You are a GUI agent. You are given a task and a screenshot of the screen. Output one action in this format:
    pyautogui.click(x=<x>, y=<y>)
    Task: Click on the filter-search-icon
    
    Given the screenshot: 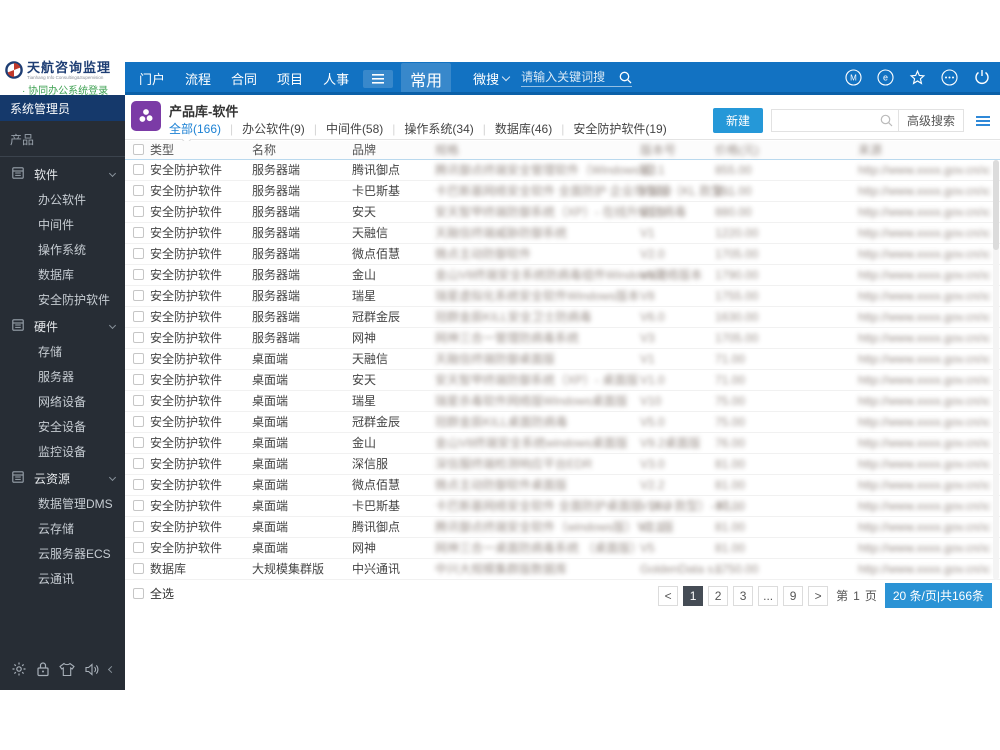 What is the action you would take?
    pyautogui.click(x=889, y=120)
    